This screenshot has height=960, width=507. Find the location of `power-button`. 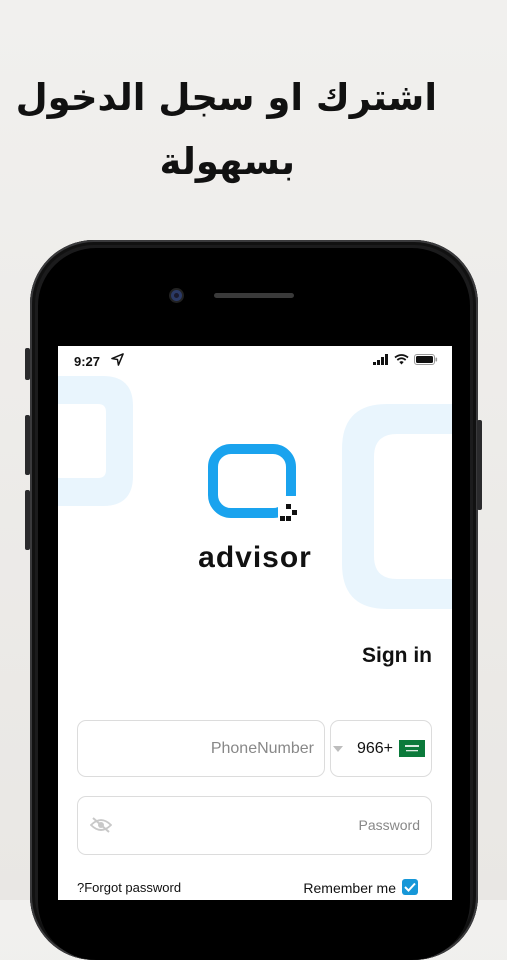

power-button is located at coordinates (479, 465).